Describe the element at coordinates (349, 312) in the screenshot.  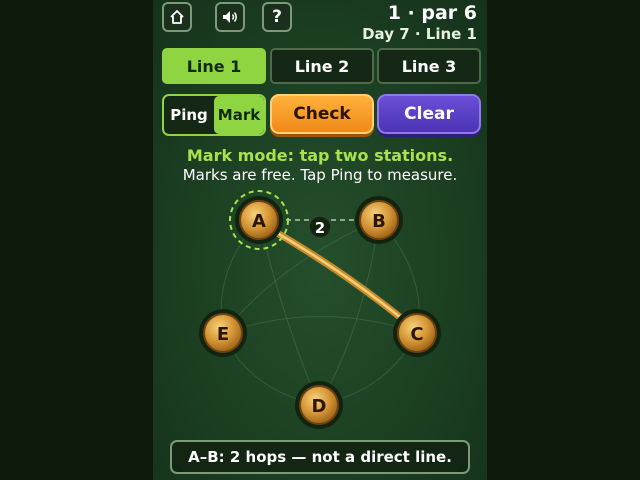
I see `faint-link-b-d` at that location.